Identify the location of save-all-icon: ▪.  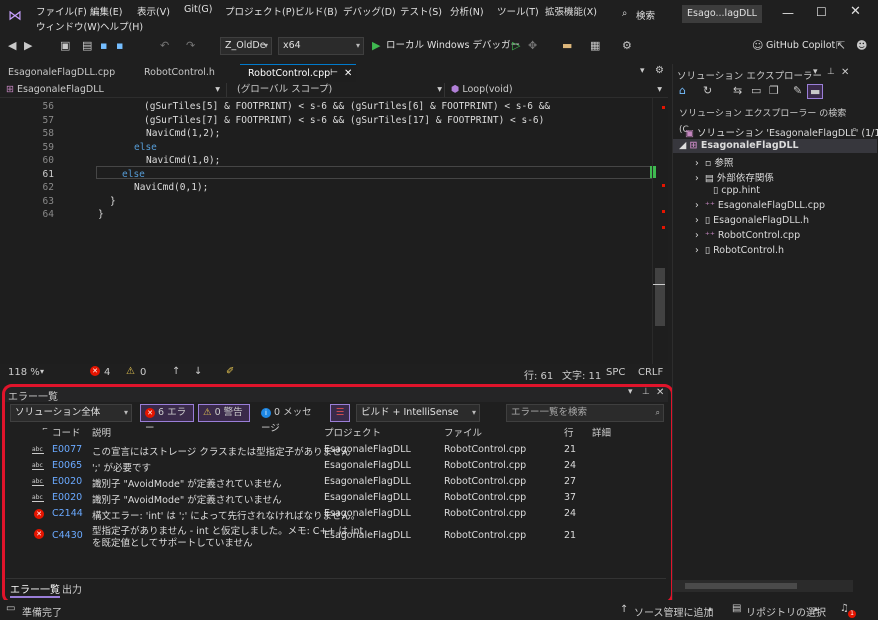
(119, 46).